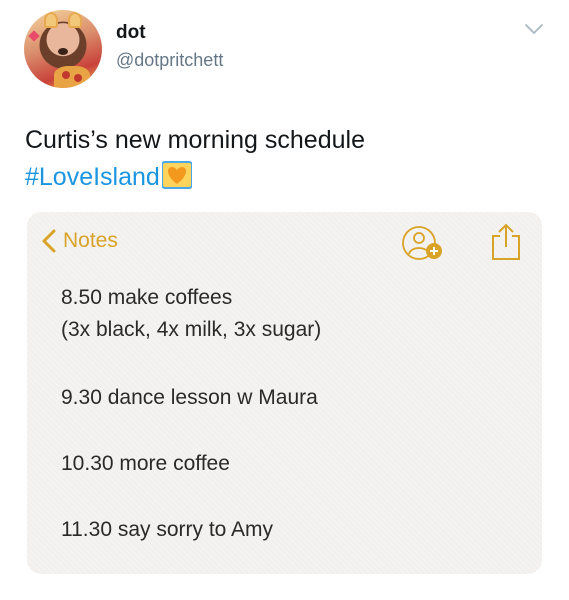 This screenshot has width=569, height=600. What do you see at coordinates (72, 77) in the screenshot?
I see `pizza-slice` at bounding box center [72, 77].